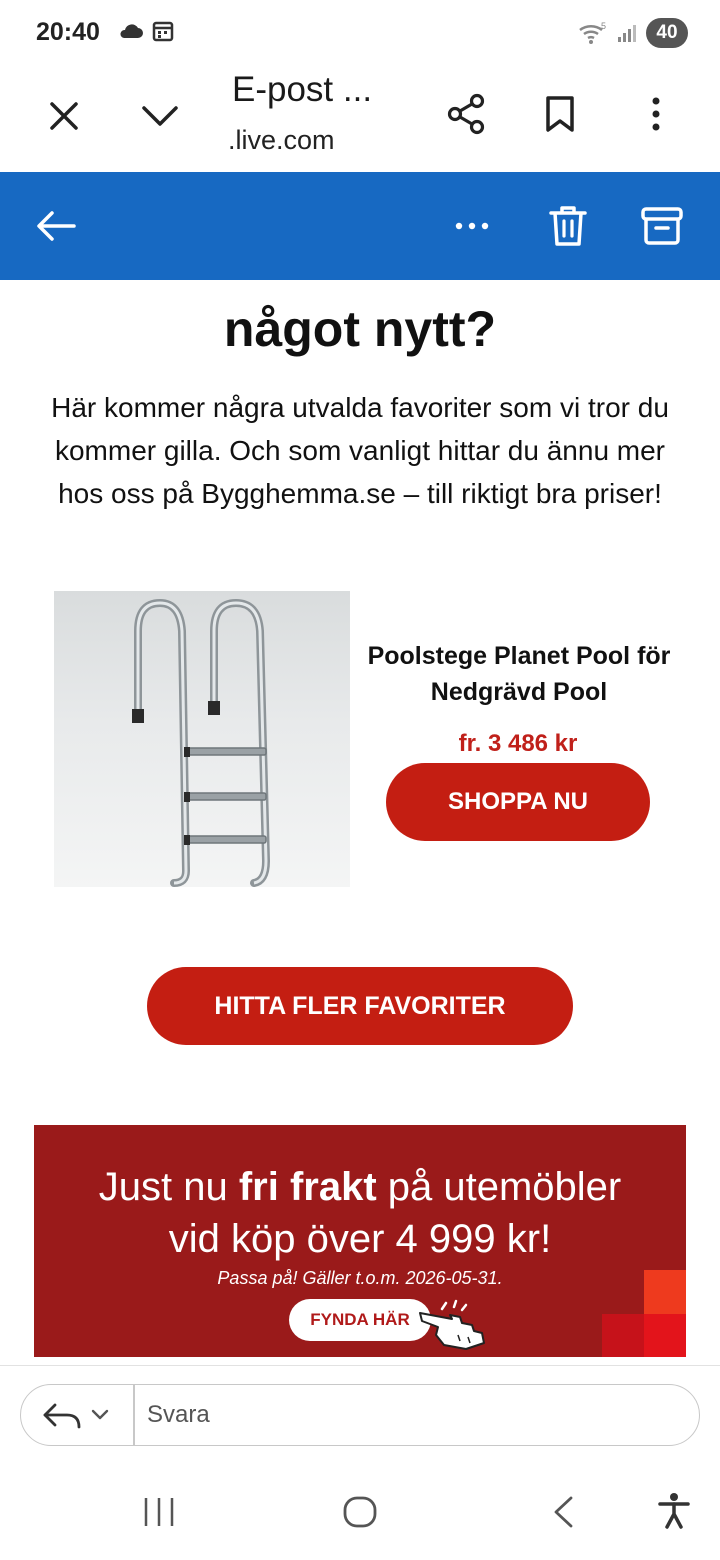 The width and height of the screenshot is (720, 1560). What do you see at coordinates (360, 1278) in the screenshot?
I see `banner-note: Passa på! Gäller t.o.m. 2026-05-31.` at bounding box center [360, 1278].